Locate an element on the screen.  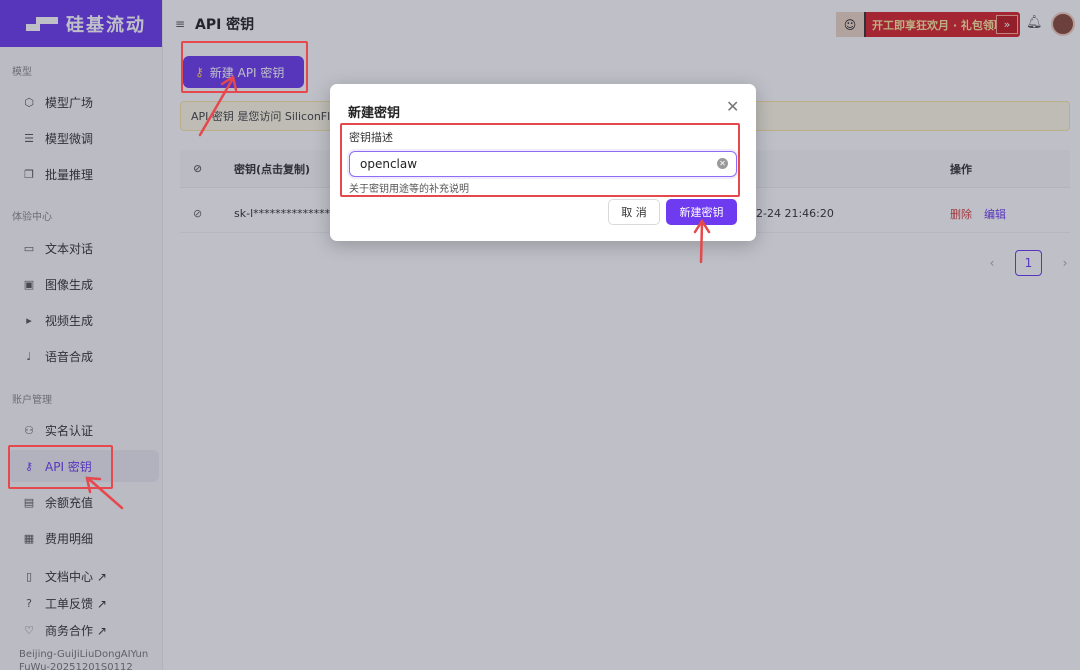
clear-icon: ✕ is located at coordinates (722, 163).